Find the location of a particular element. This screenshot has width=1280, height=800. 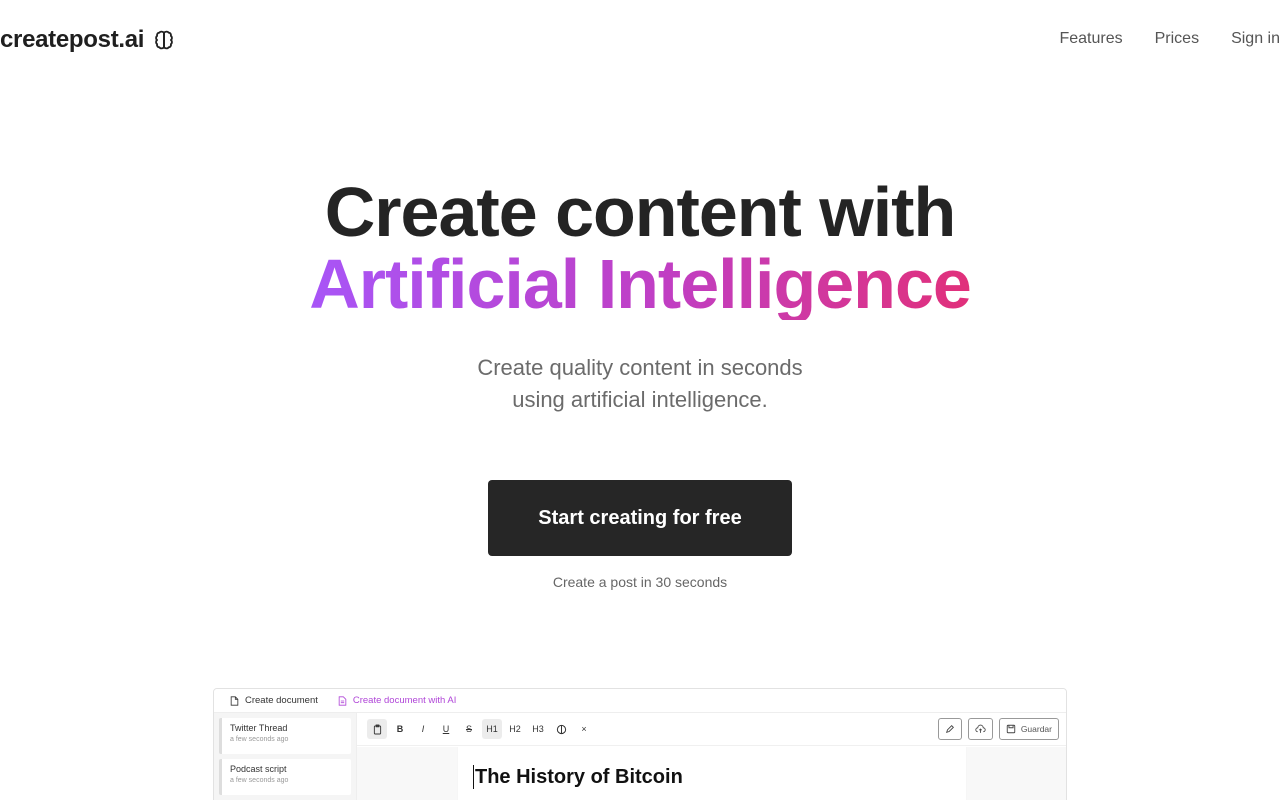

file-ai-icon is located at coordinates (342, 700).